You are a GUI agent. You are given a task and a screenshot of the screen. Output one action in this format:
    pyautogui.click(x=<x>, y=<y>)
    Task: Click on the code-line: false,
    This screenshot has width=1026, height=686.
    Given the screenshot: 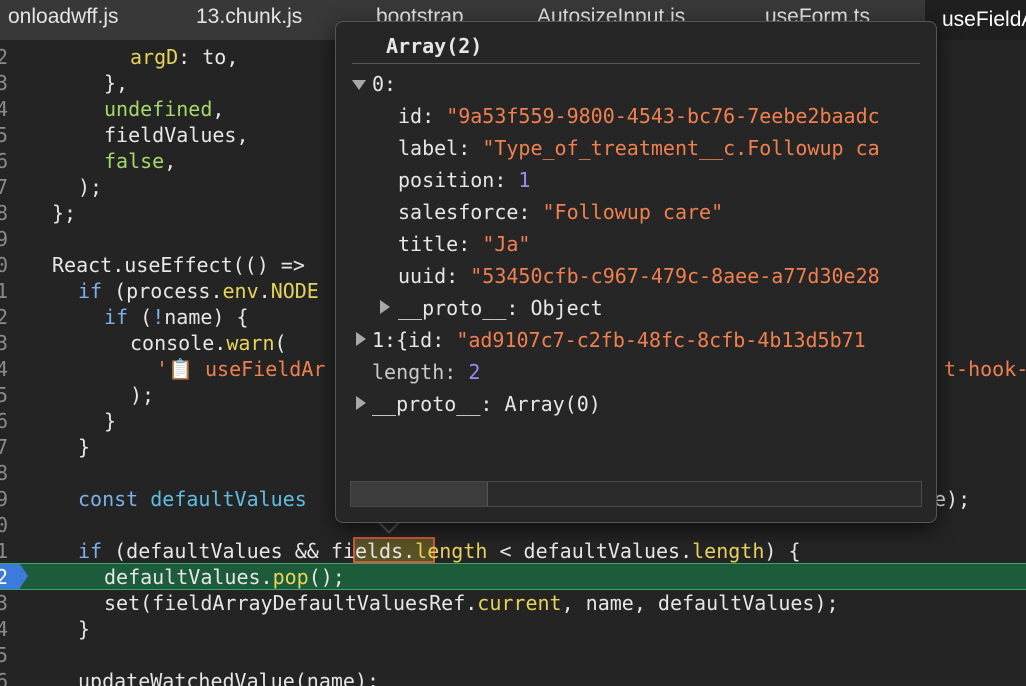 What is the action you would take?
    pyautogui.click(x=140, y=161)
    